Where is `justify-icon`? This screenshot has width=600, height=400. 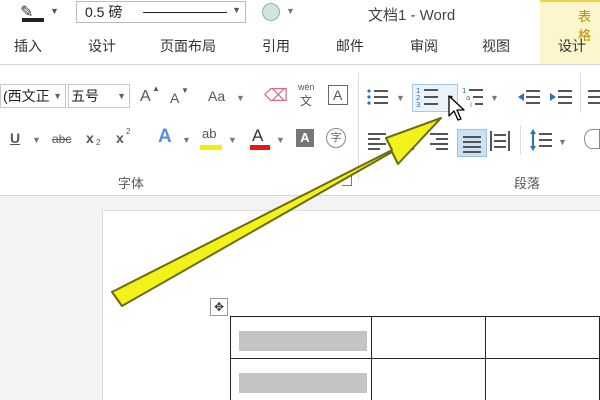
justify-icon is located at coordinates (472, 144).